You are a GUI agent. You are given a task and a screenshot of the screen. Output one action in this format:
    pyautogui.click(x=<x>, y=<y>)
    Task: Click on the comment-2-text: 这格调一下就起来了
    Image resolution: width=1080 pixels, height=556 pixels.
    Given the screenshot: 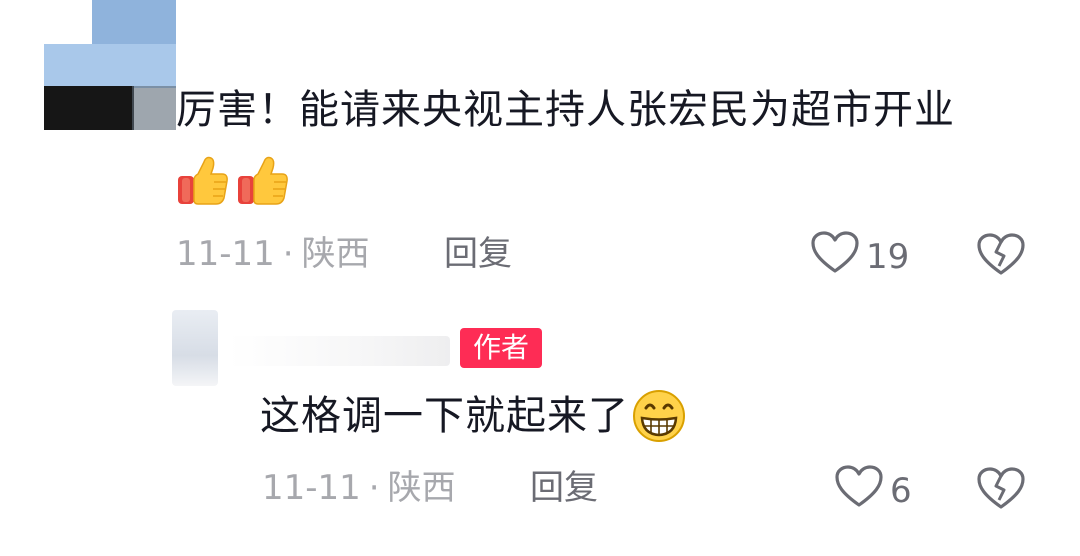 What is the action you would take?
    pyautogui.click(x=444, y=416)
    